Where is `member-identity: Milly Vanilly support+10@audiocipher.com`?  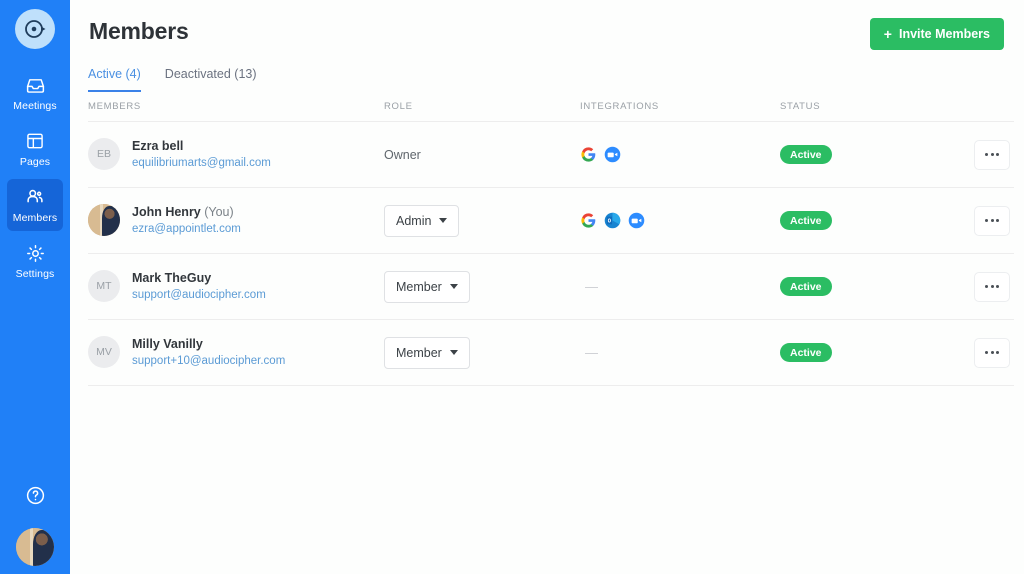
member-identity: Milly Vanilly support+10@audiocipher.com is located at coordinates (208, 352).